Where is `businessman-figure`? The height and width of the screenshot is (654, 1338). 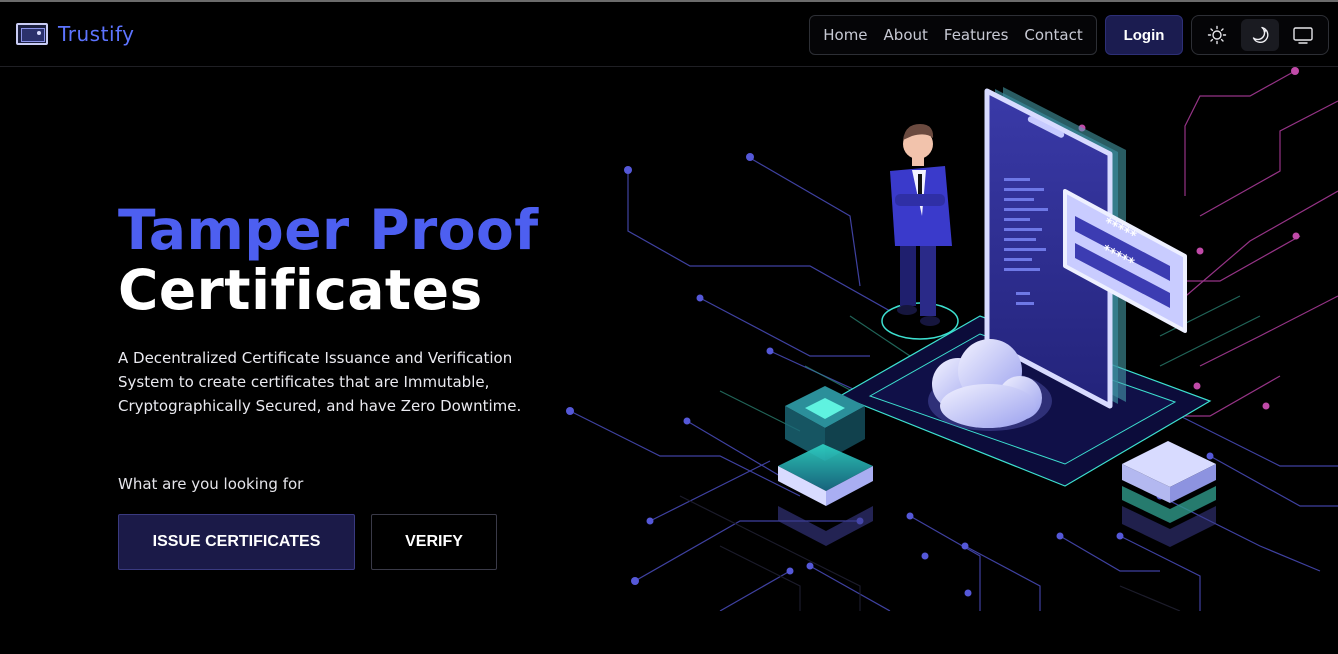
businessman-figure is located at coordinates (920, 232).